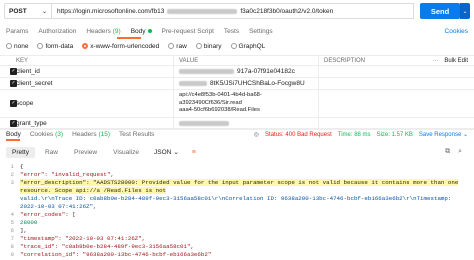 The height and width of the screenshot is (260, 474). What do you see at coordinates (237, 206) in the screenshot?
I see `code-line: 2022-10-03 07:41:26Z",` at bounding box center [237, 206].